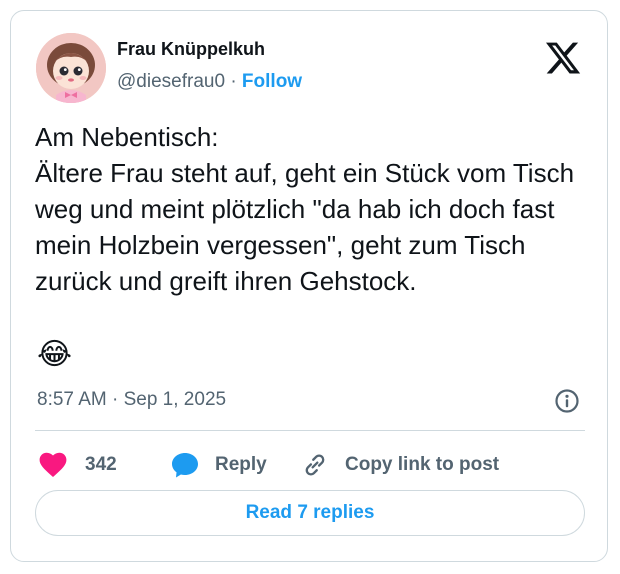 The height and width of the screenshot is (574, 620). I want to click on read-replies-button: Read 7 replies, so click(310, 513).